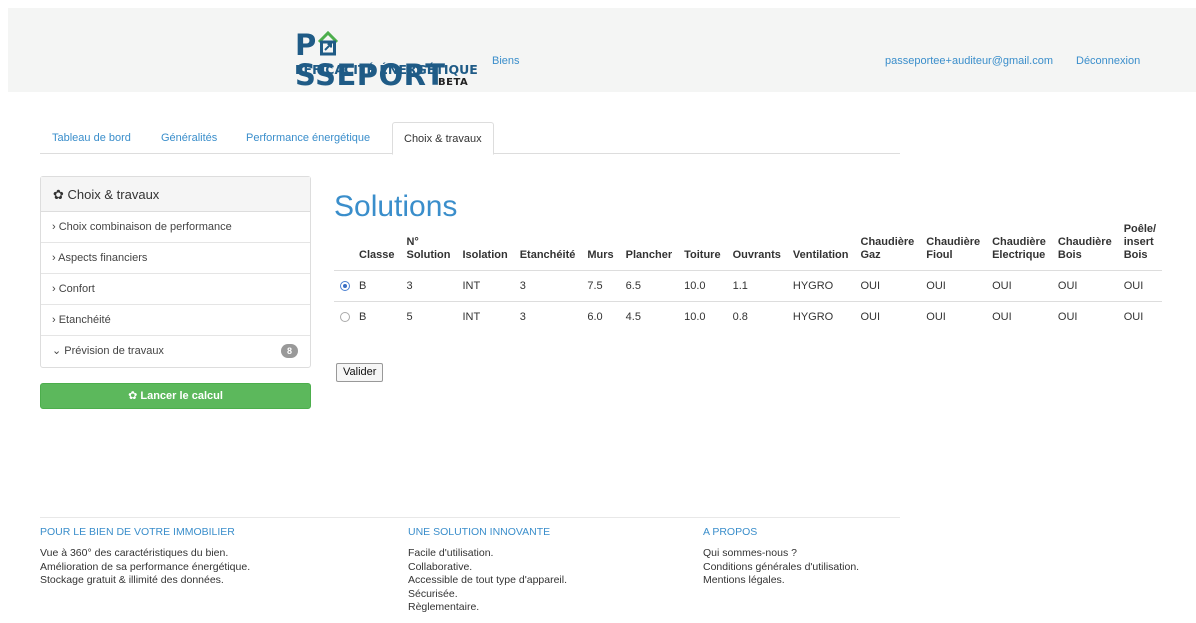 This screenshot has height=623, width=1196. Describe the element at coordinates (485, 255) in the screenshot. I see `column-header-line: Isolation` at that location.